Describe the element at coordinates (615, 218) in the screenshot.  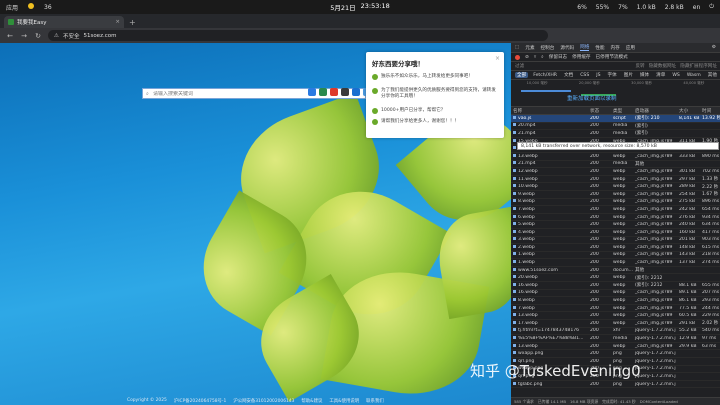
I see `table-row: 6.webp 200 webp _cach_img.js?89 276 kB 934 ms` at that location.